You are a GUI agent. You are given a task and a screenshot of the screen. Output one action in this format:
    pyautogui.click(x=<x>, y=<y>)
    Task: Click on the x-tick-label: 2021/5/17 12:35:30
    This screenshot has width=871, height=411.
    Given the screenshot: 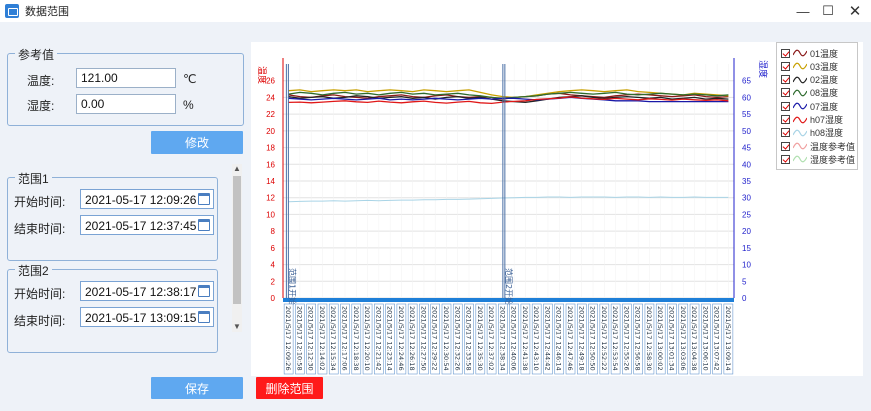 What is the action you would take?
    pyautogui.click(x=480, y=338)
    